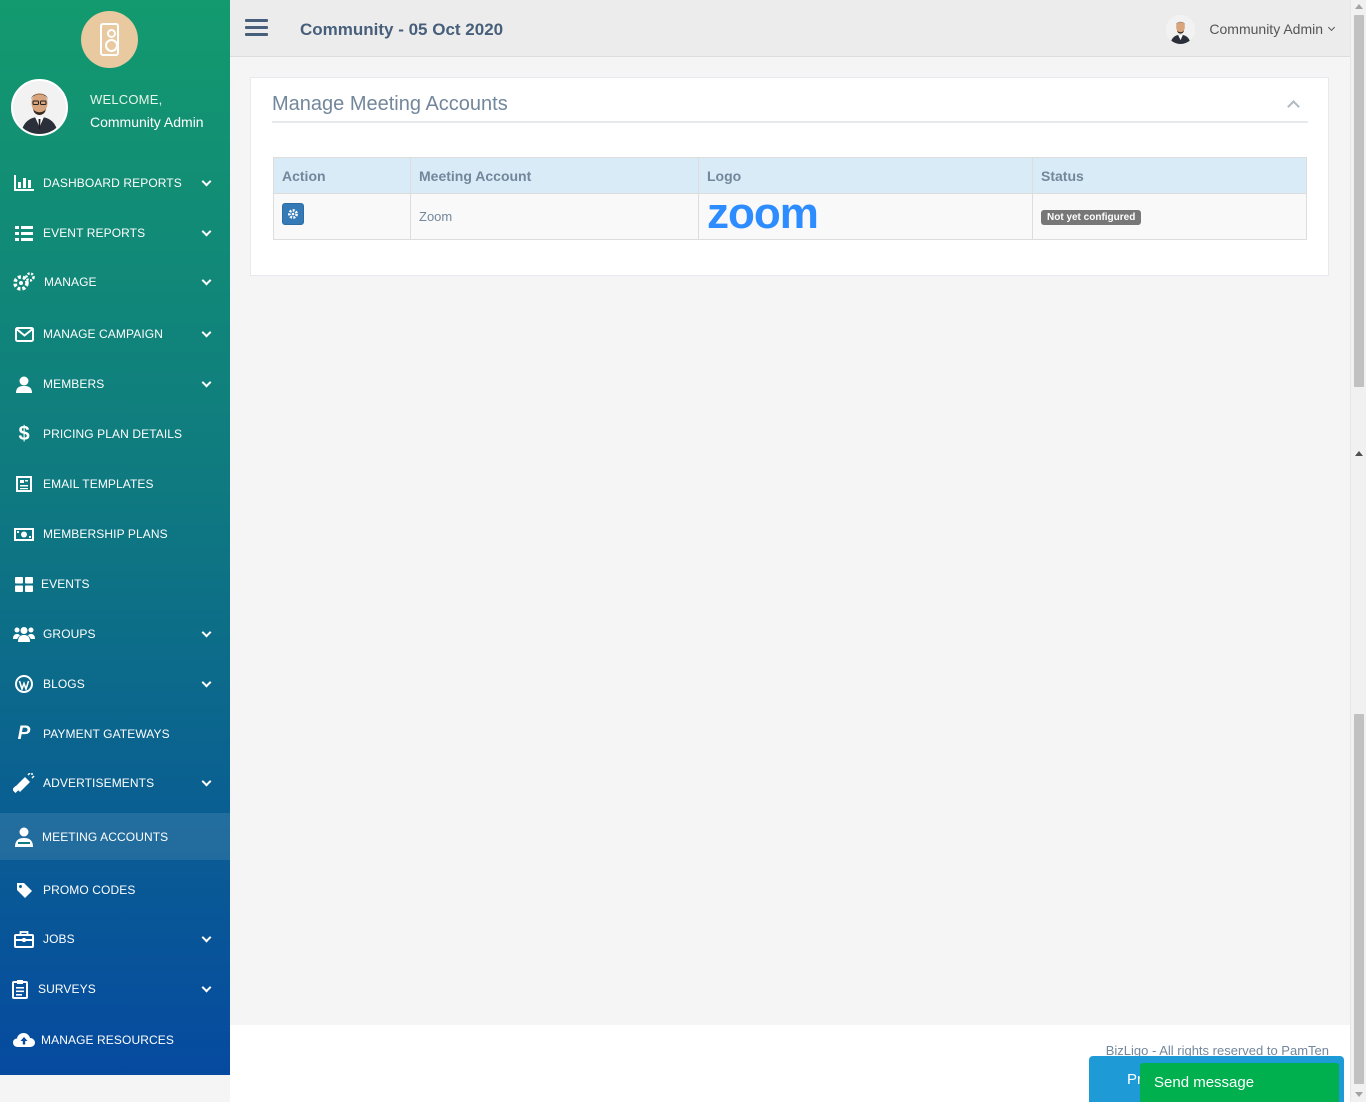  I want to click on newspaper-icon, so click(24, 484).